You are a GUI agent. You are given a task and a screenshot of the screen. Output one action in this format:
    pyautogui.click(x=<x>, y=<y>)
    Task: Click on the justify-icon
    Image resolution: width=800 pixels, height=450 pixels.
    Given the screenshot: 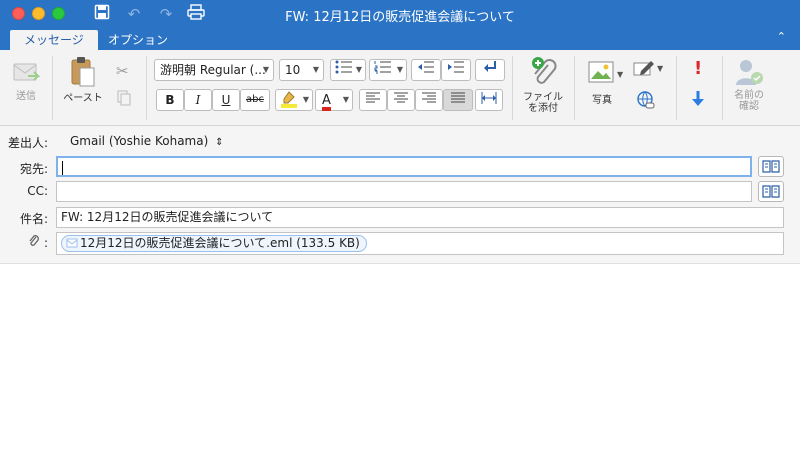 What is the action you would take?
    pyautogui.click(x=458, y=97)
    